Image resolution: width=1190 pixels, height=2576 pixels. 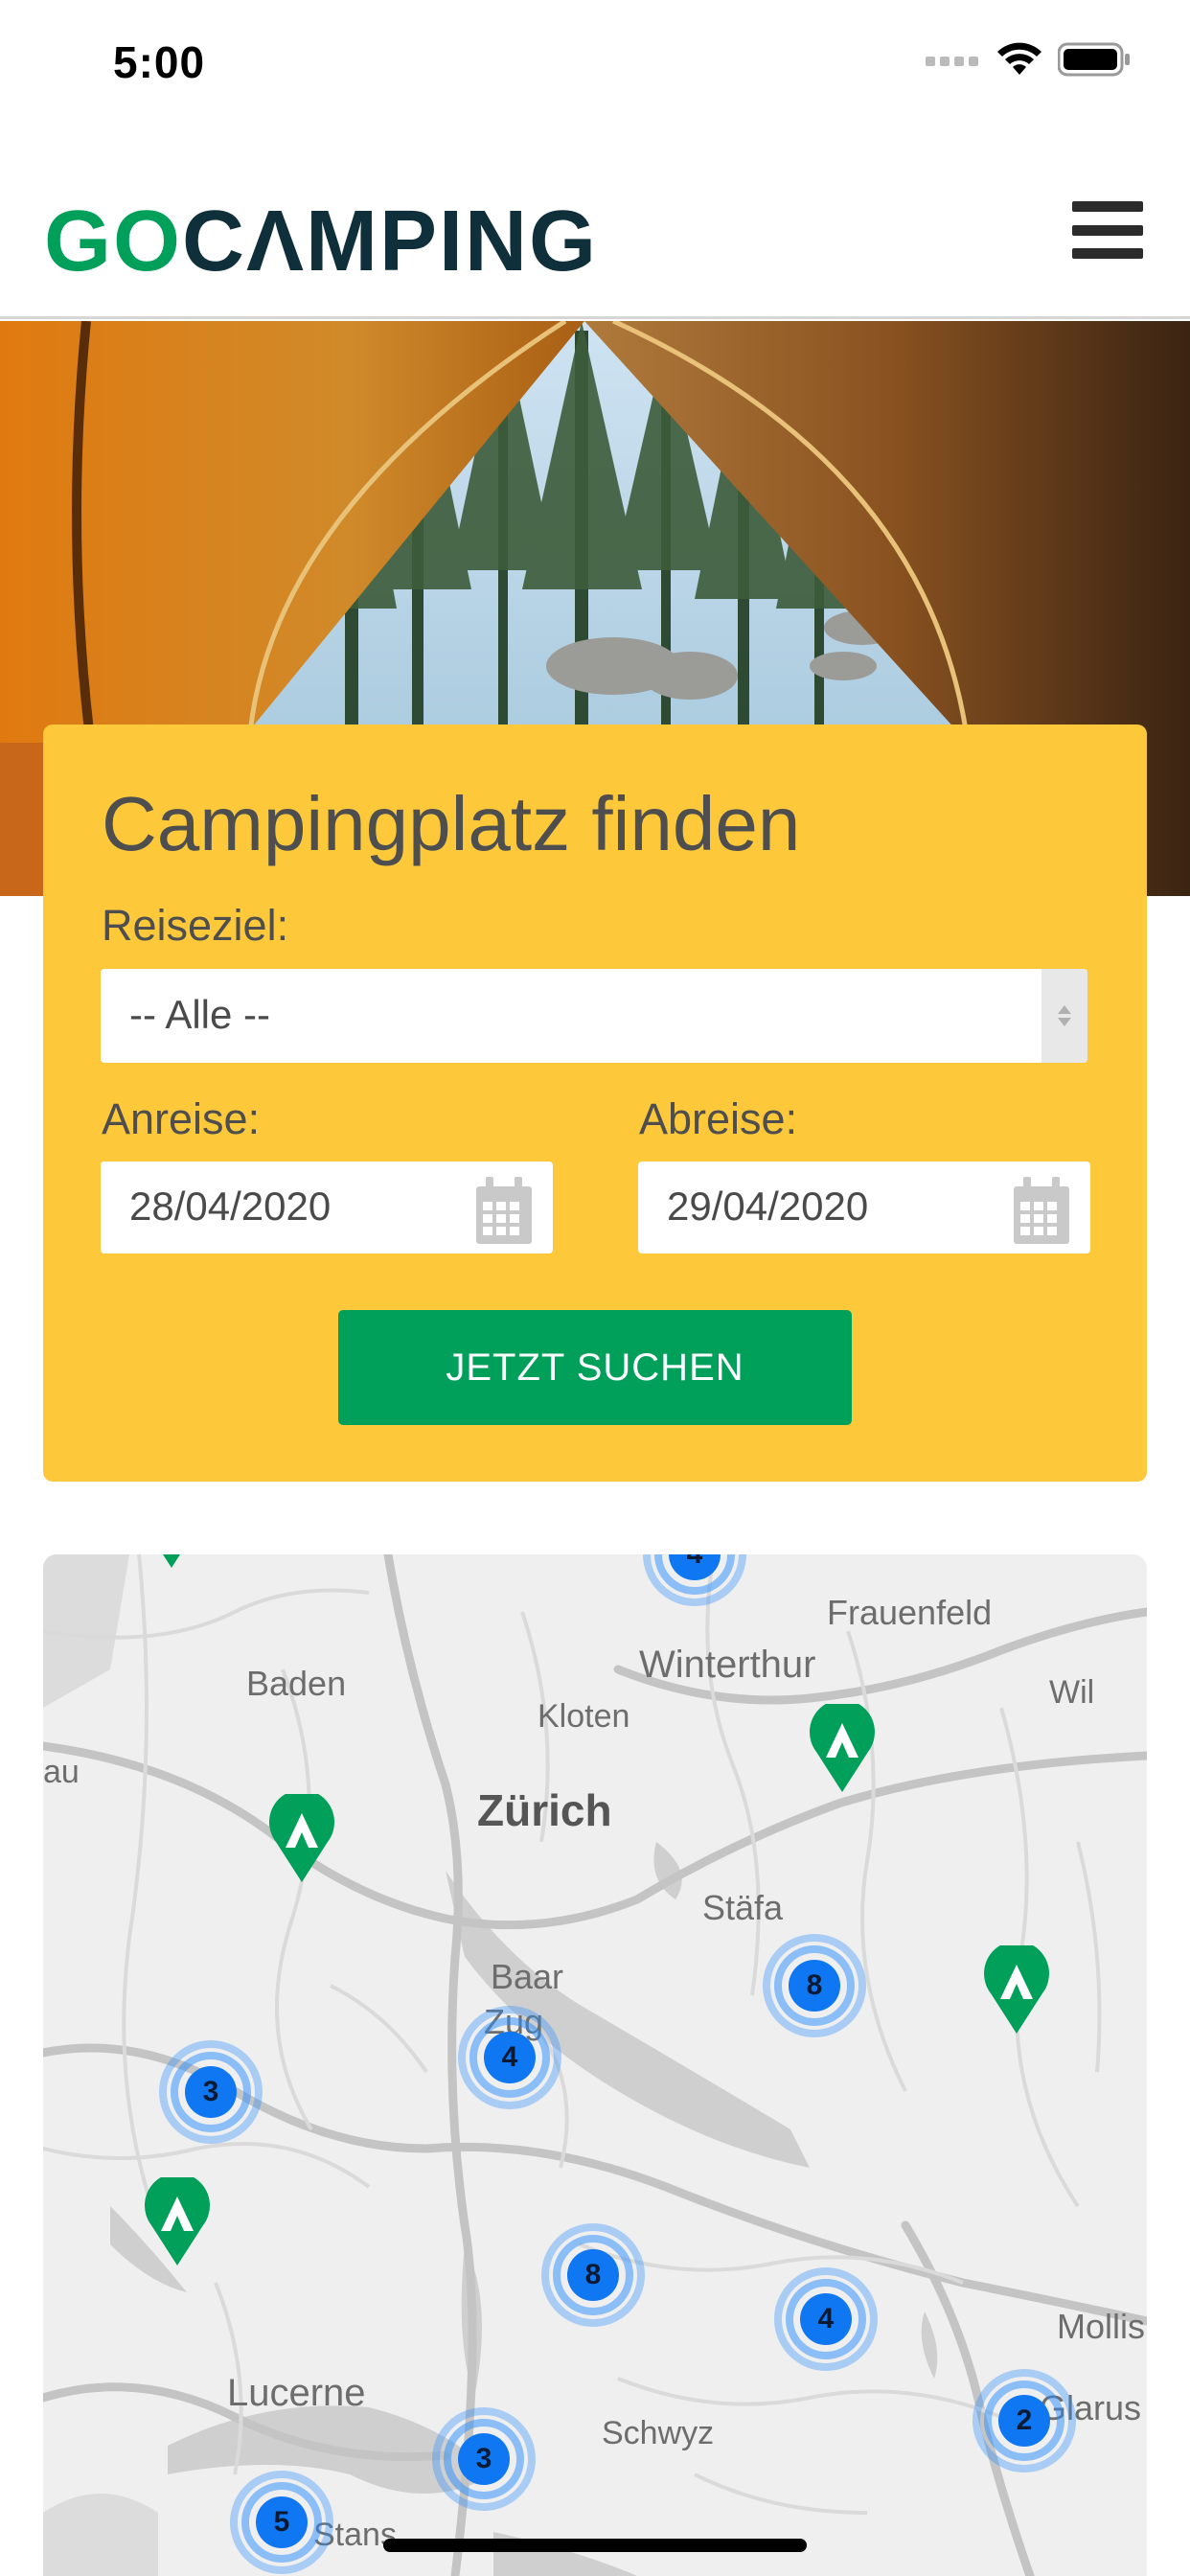 I want to click on gocamping-logo: GOCΛMPING, so click(x=321, y=241).